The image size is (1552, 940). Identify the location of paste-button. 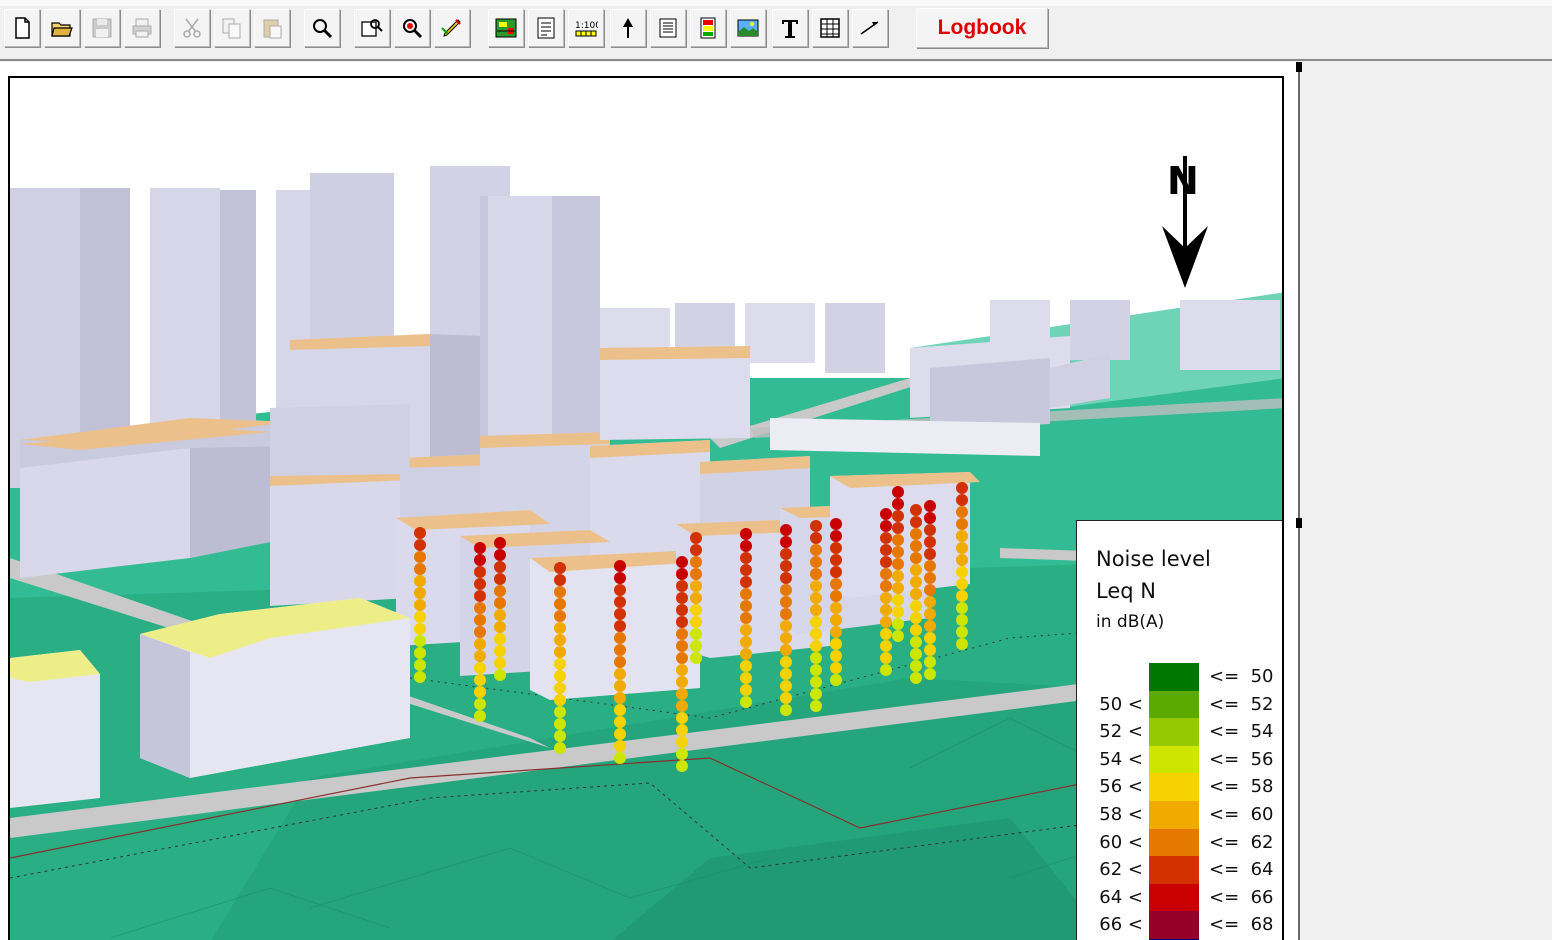
(272, 28).